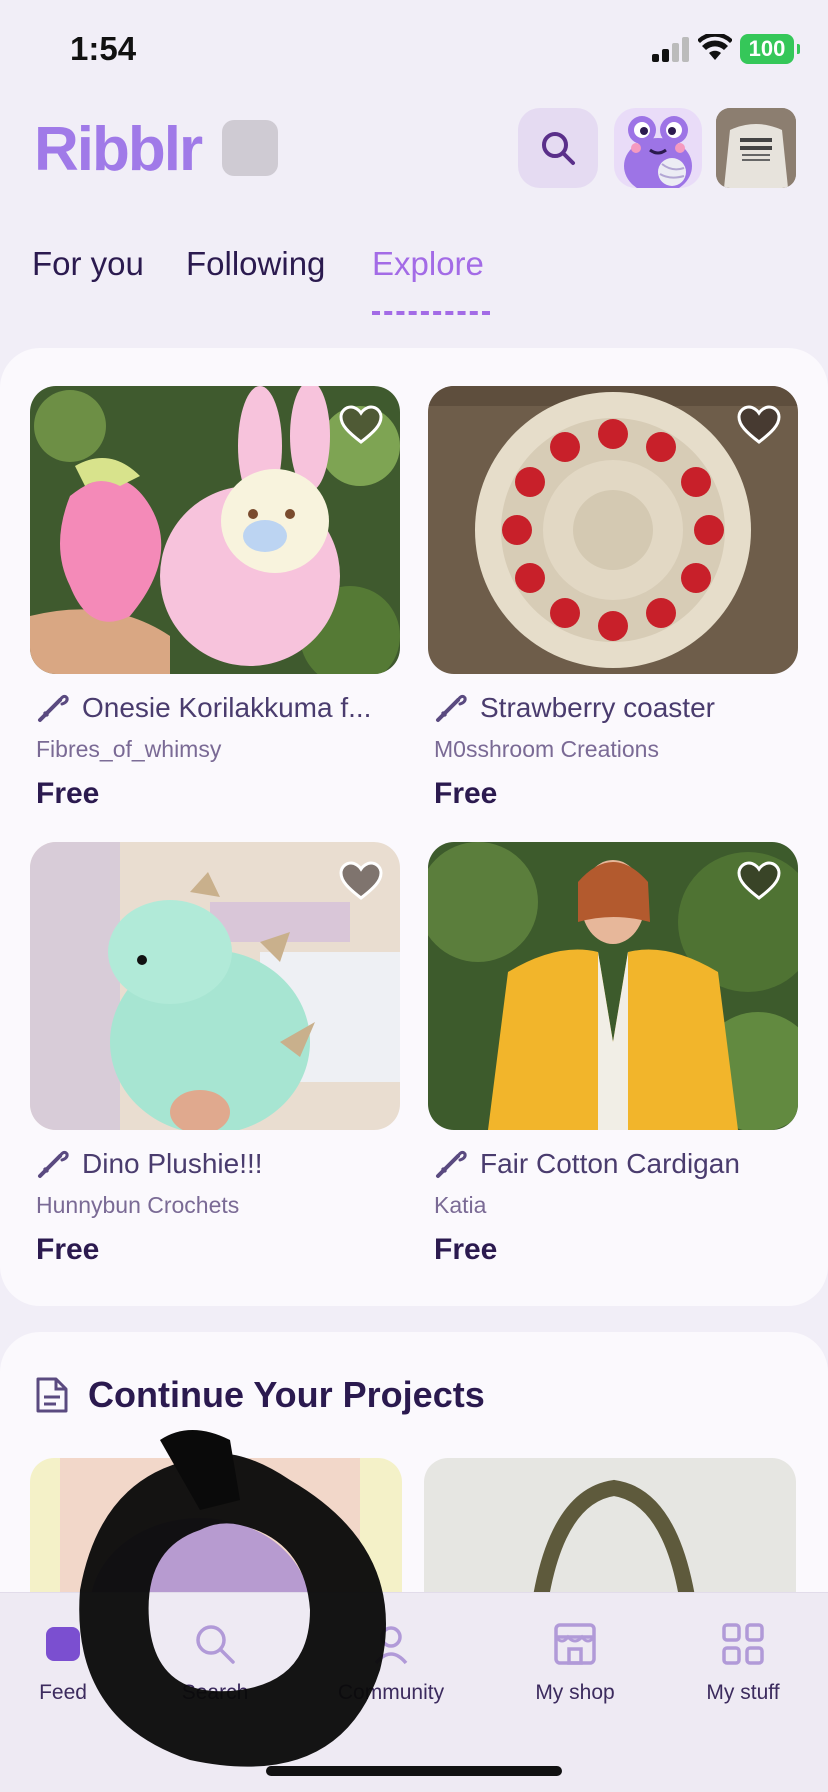 The height and width of the screenshot is (1792, 828). I want to click on profile-photo, so click(756, 148).